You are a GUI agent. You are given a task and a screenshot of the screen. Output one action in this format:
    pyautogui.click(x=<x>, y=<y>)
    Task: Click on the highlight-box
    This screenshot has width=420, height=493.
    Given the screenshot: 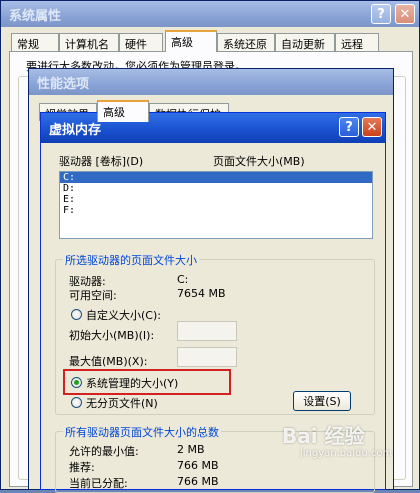 What is the action you would take?
    pyautogui.click(x=147, y=382)
    